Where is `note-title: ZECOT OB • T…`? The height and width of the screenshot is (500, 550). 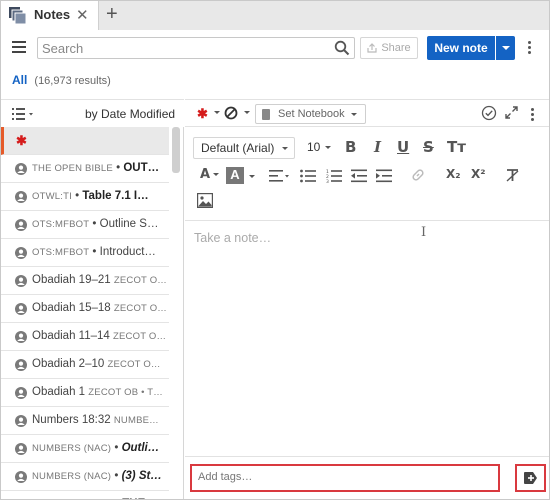
note-title: ZECOT OB • T… is located at coordinates (126, 392).